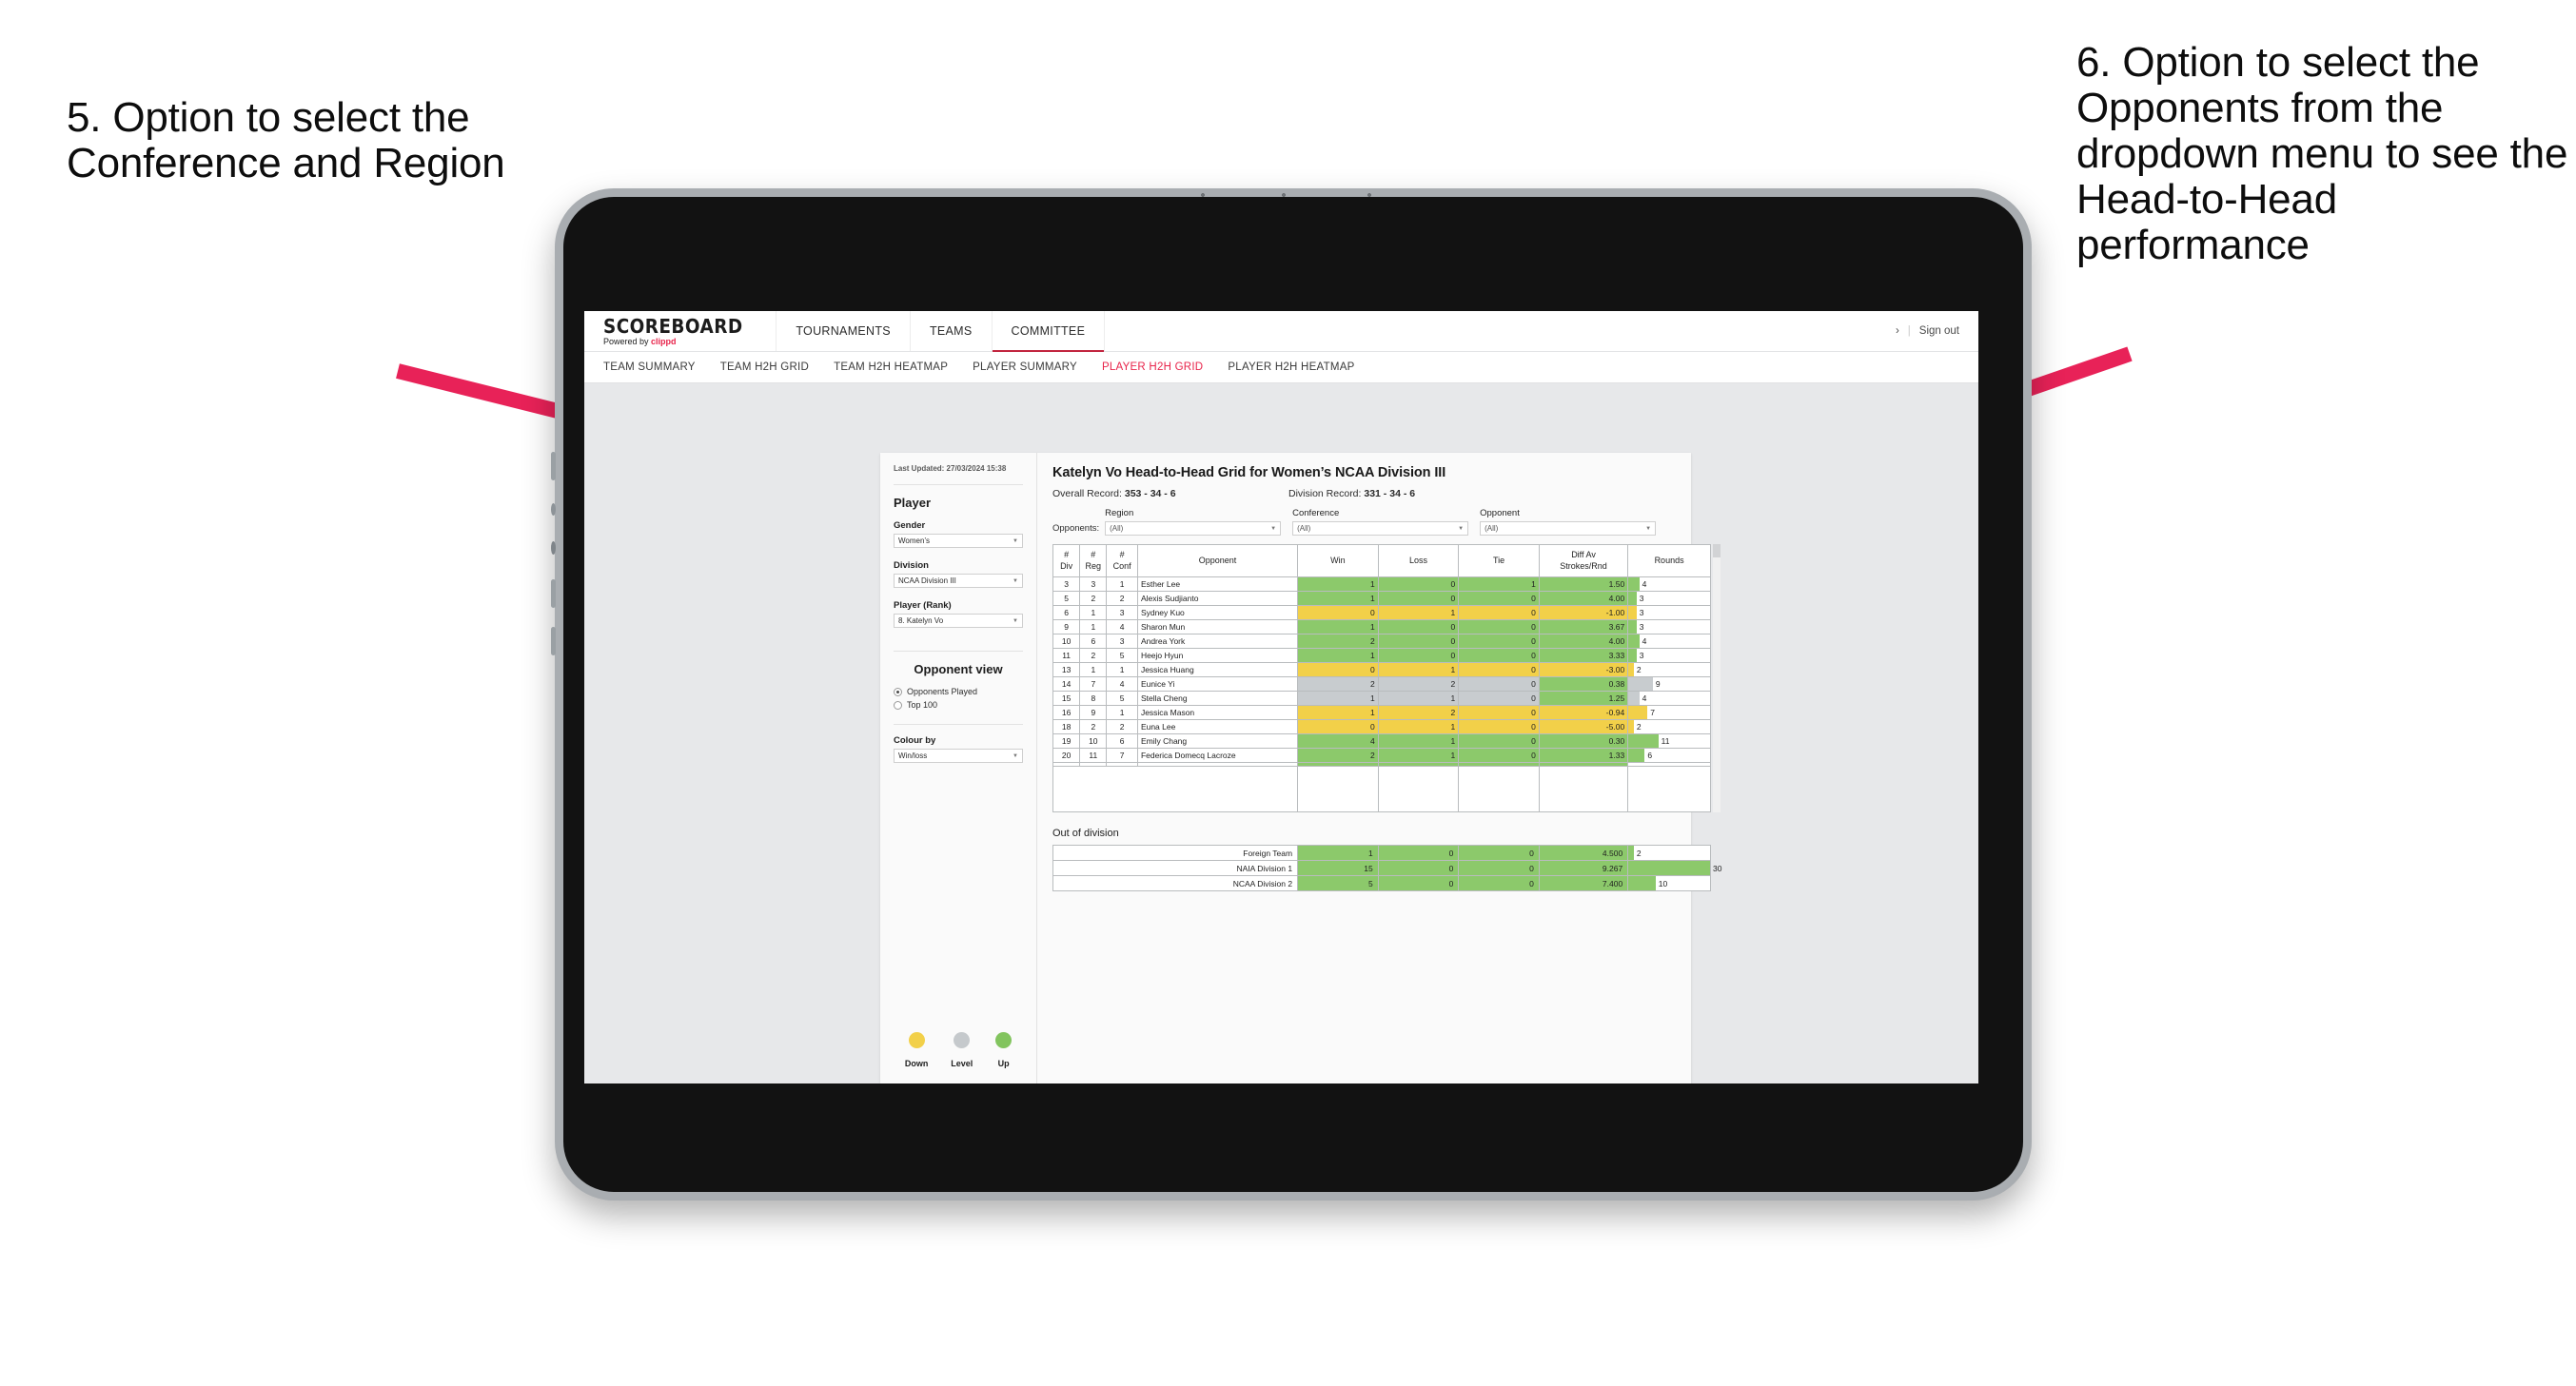 The height and width of the screenshot is (1386, 2576). Describe the element at coordinates (1717, 678) in the screenshot. I see `grid-scrollbar-track` at that location.